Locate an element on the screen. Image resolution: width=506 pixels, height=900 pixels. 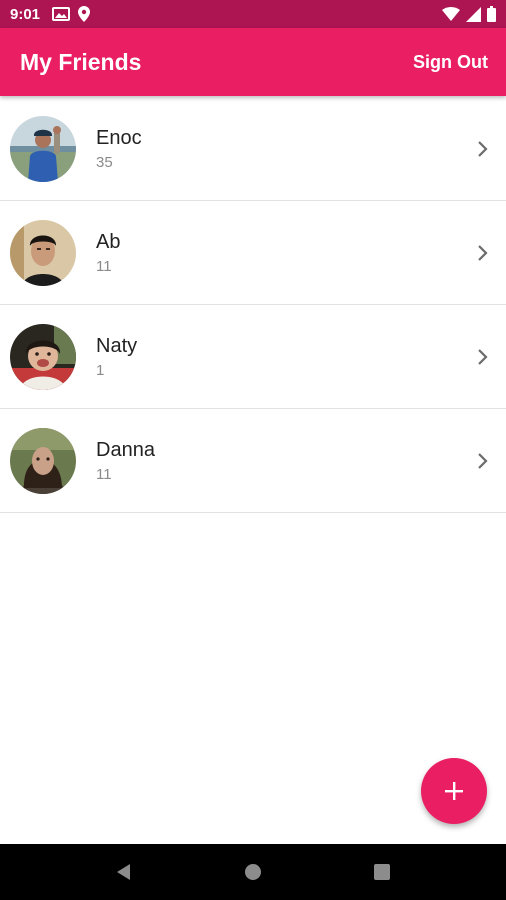
status-right-icons is located at coordinates (469, 14).